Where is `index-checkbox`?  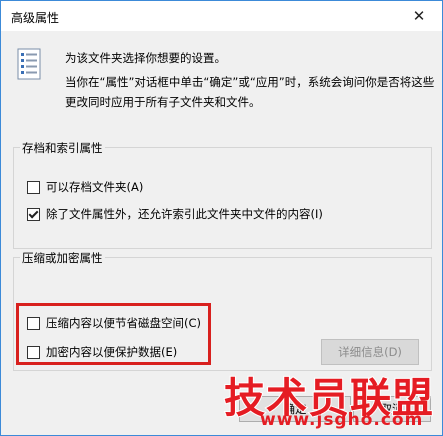
index-checkbox is located at coordinates (33, 214).